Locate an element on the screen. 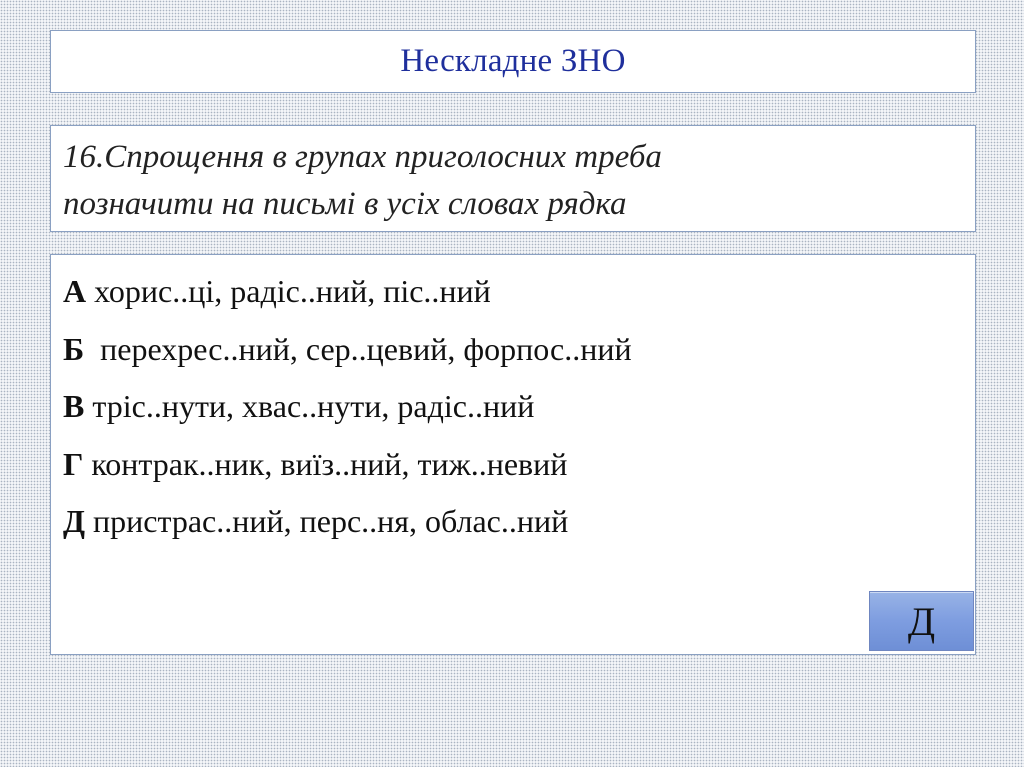 Image resolution: width=1024 pixels, height=767 pixels. option-letter: А is located at coordinates (75, 291).